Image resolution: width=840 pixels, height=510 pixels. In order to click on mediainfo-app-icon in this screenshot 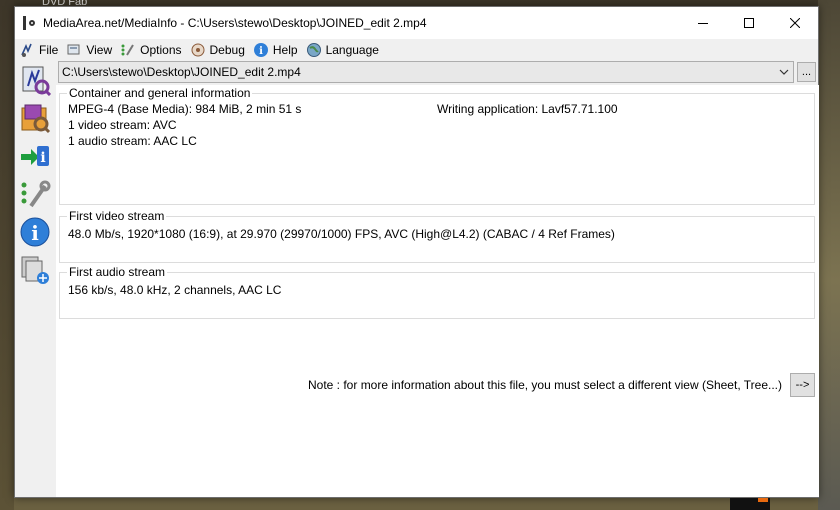, I will do `click(30, 23)`.